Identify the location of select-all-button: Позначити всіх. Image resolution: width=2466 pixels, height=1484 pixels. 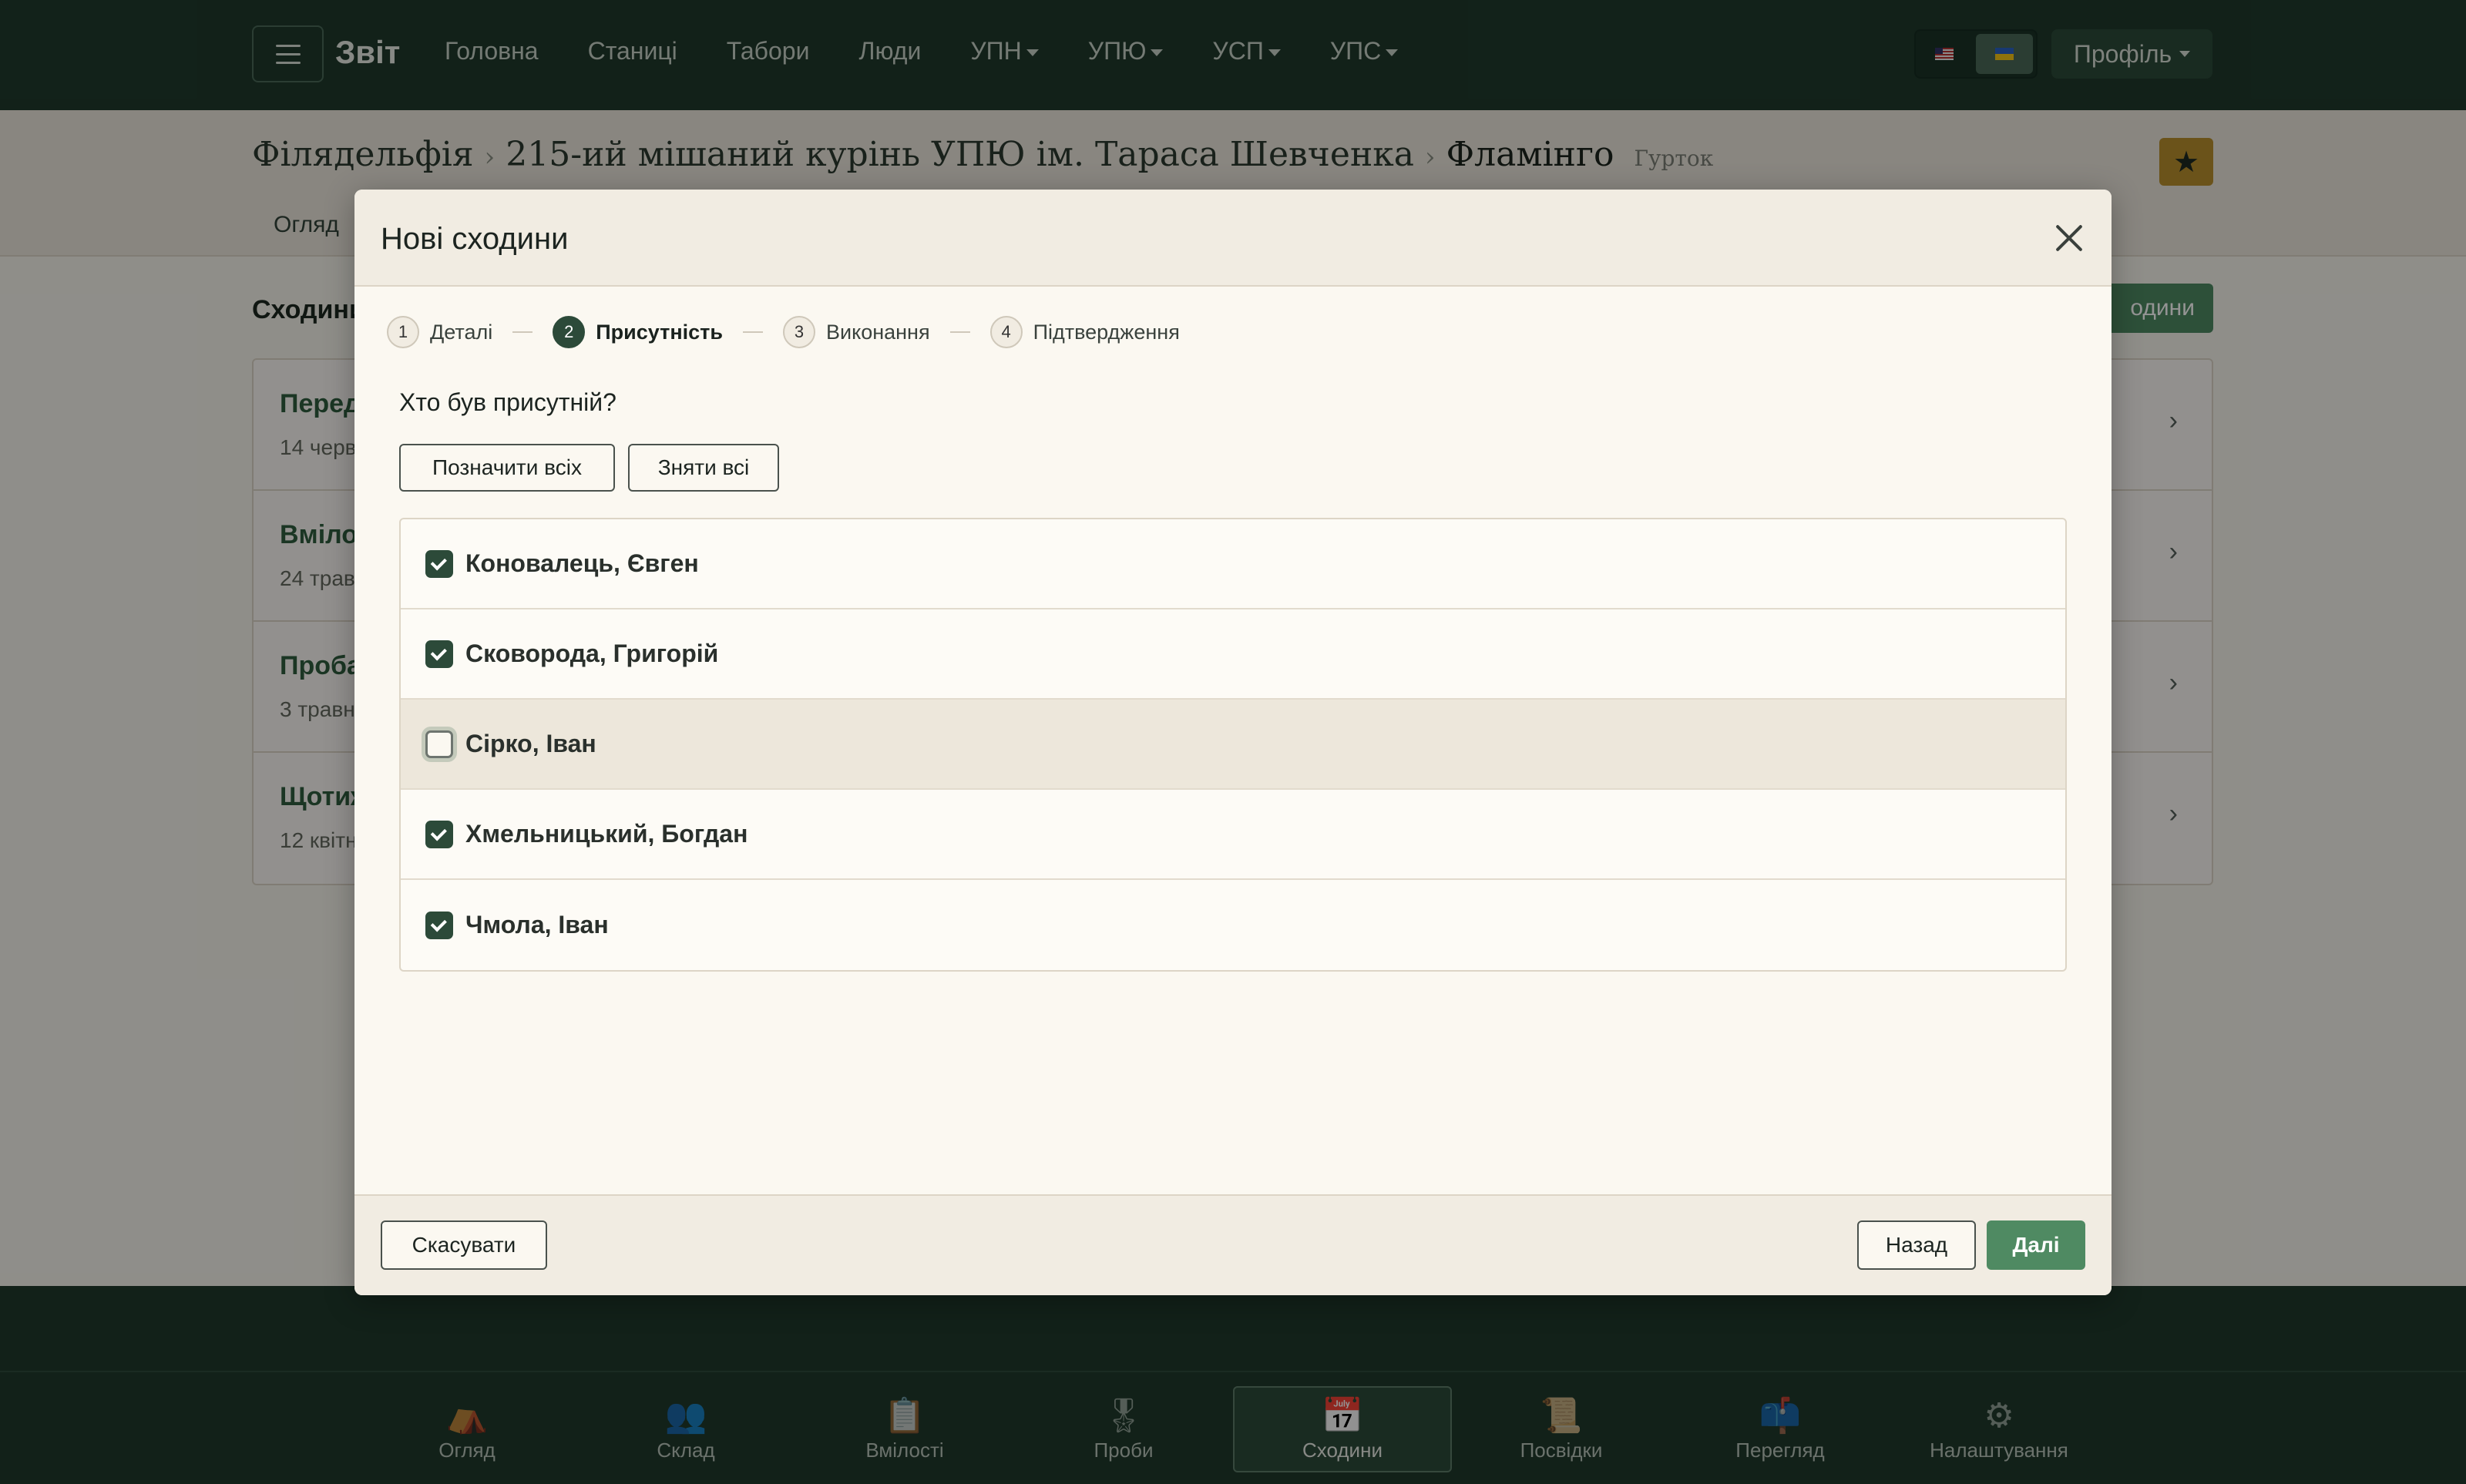
(507, 468).